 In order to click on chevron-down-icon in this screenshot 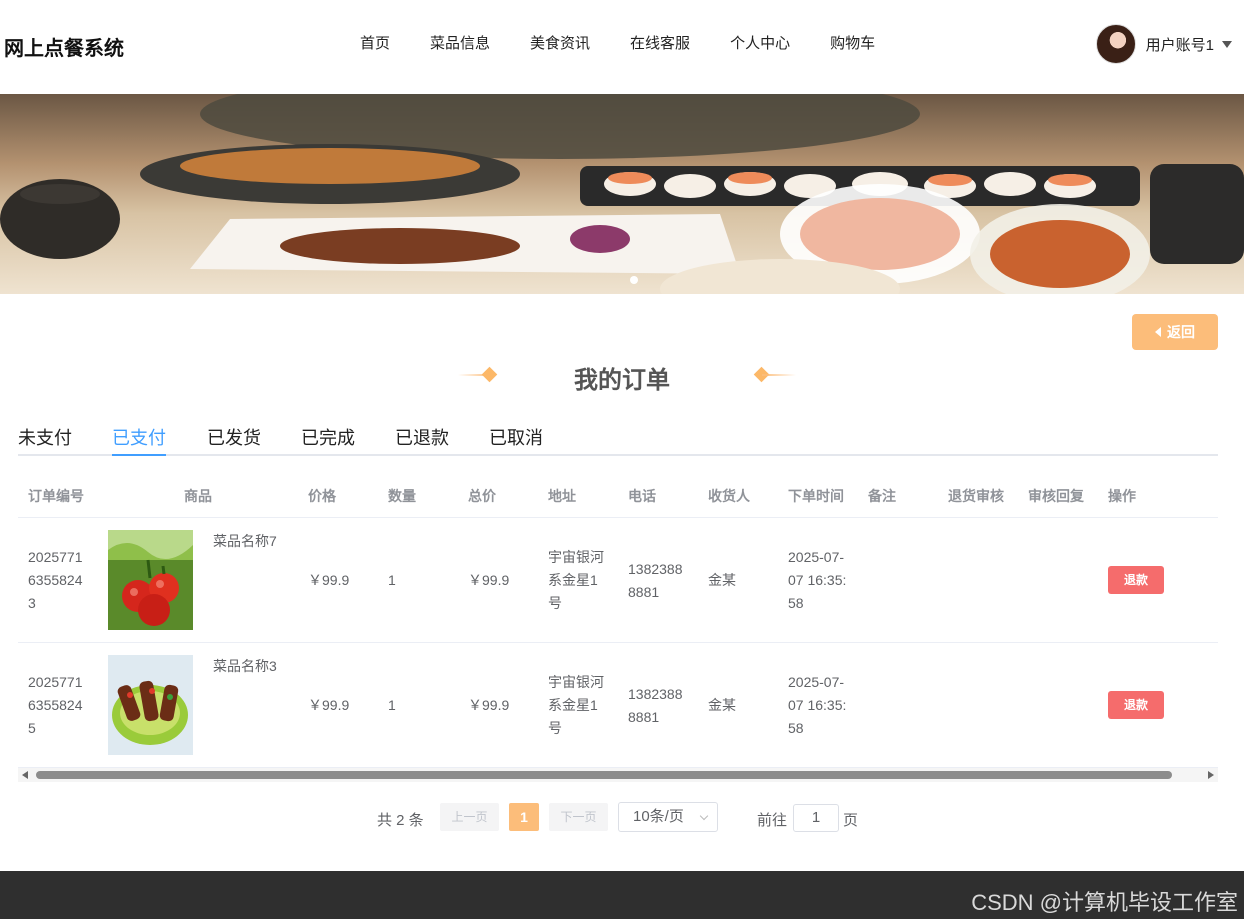, I will do `click(704, 816)`.